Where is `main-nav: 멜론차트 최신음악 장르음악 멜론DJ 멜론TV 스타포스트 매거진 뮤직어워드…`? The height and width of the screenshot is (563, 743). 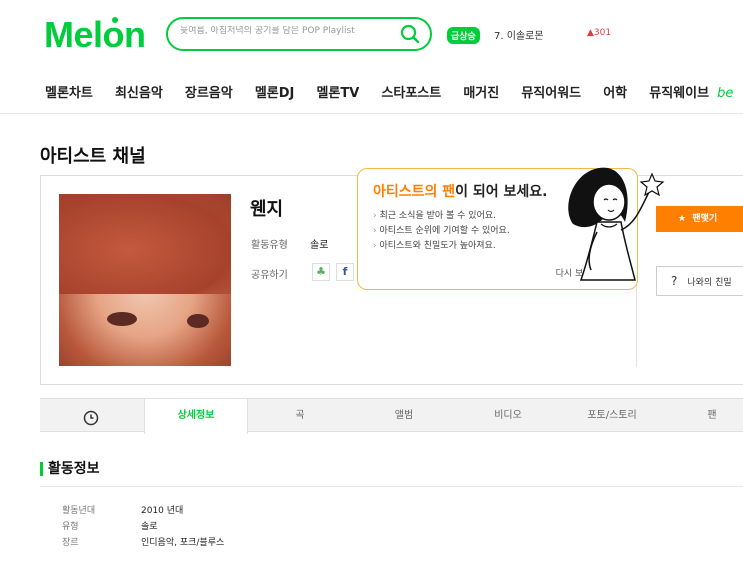
main-nav: 멜론차트 최신음악 장르음악 멜론DJ 멜론TV 스타포스트 매거진 뮤직어워드… is located at coordinates (394, 93).